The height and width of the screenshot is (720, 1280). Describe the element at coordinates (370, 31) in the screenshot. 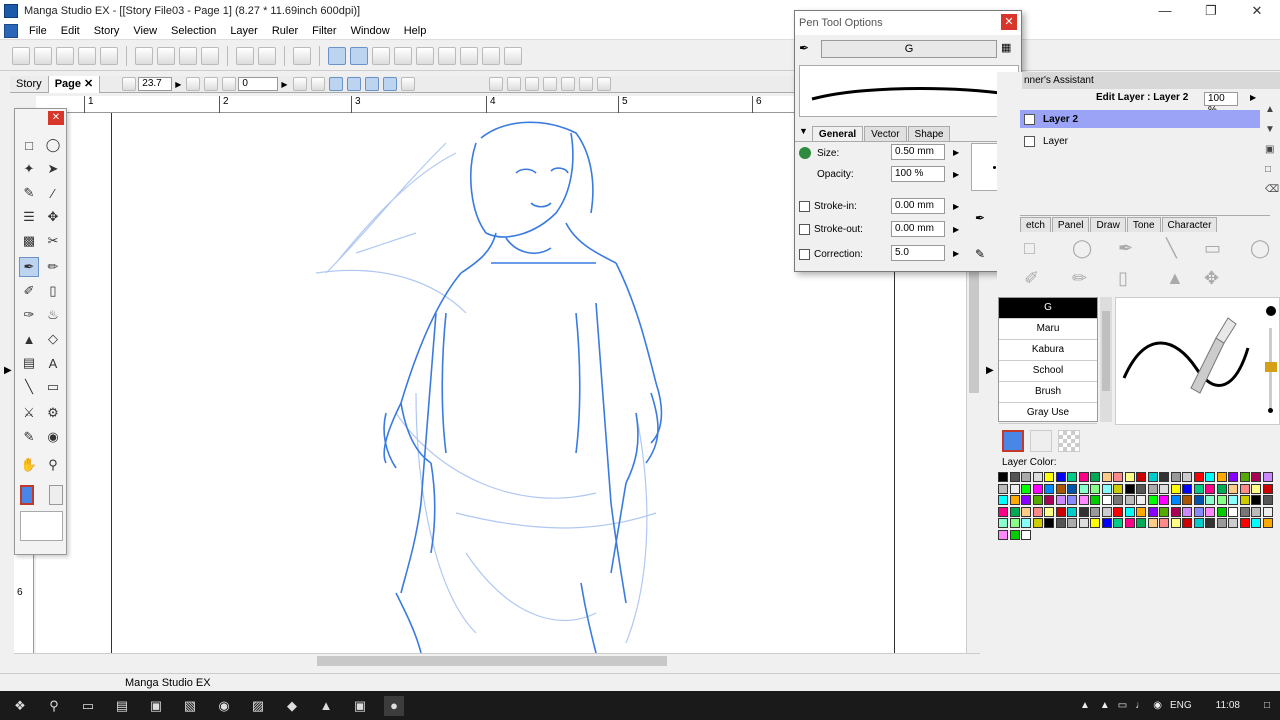

I see `menu-window: Window` at that location.